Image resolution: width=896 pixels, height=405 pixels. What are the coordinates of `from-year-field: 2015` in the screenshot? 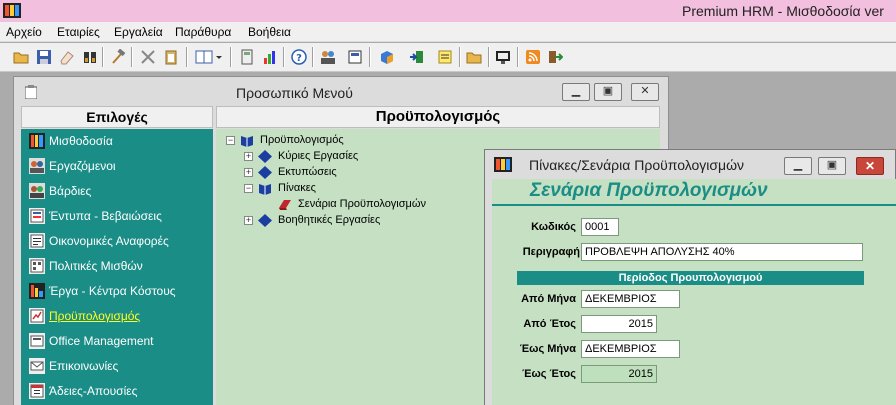 It's located at (619, 324).